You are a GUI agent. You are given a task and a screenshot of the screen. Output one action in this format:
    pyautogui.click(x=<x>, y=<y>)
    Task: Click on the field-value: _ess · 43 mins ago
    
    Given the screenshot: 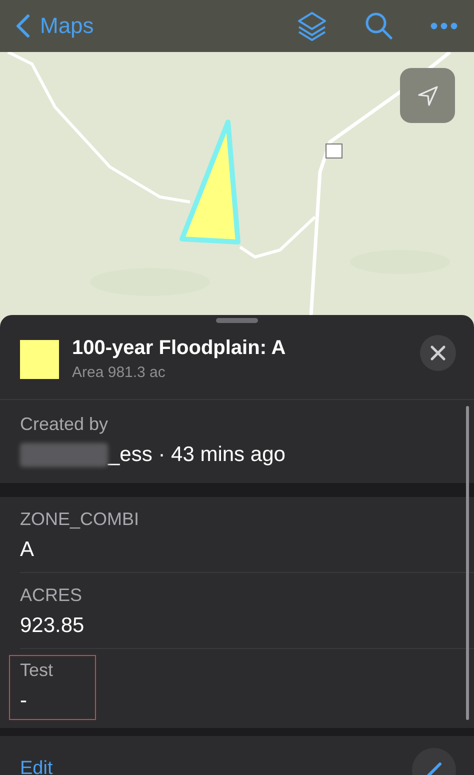 What is the action you would take?
    pyautogui.click(x=197, y=455)
    